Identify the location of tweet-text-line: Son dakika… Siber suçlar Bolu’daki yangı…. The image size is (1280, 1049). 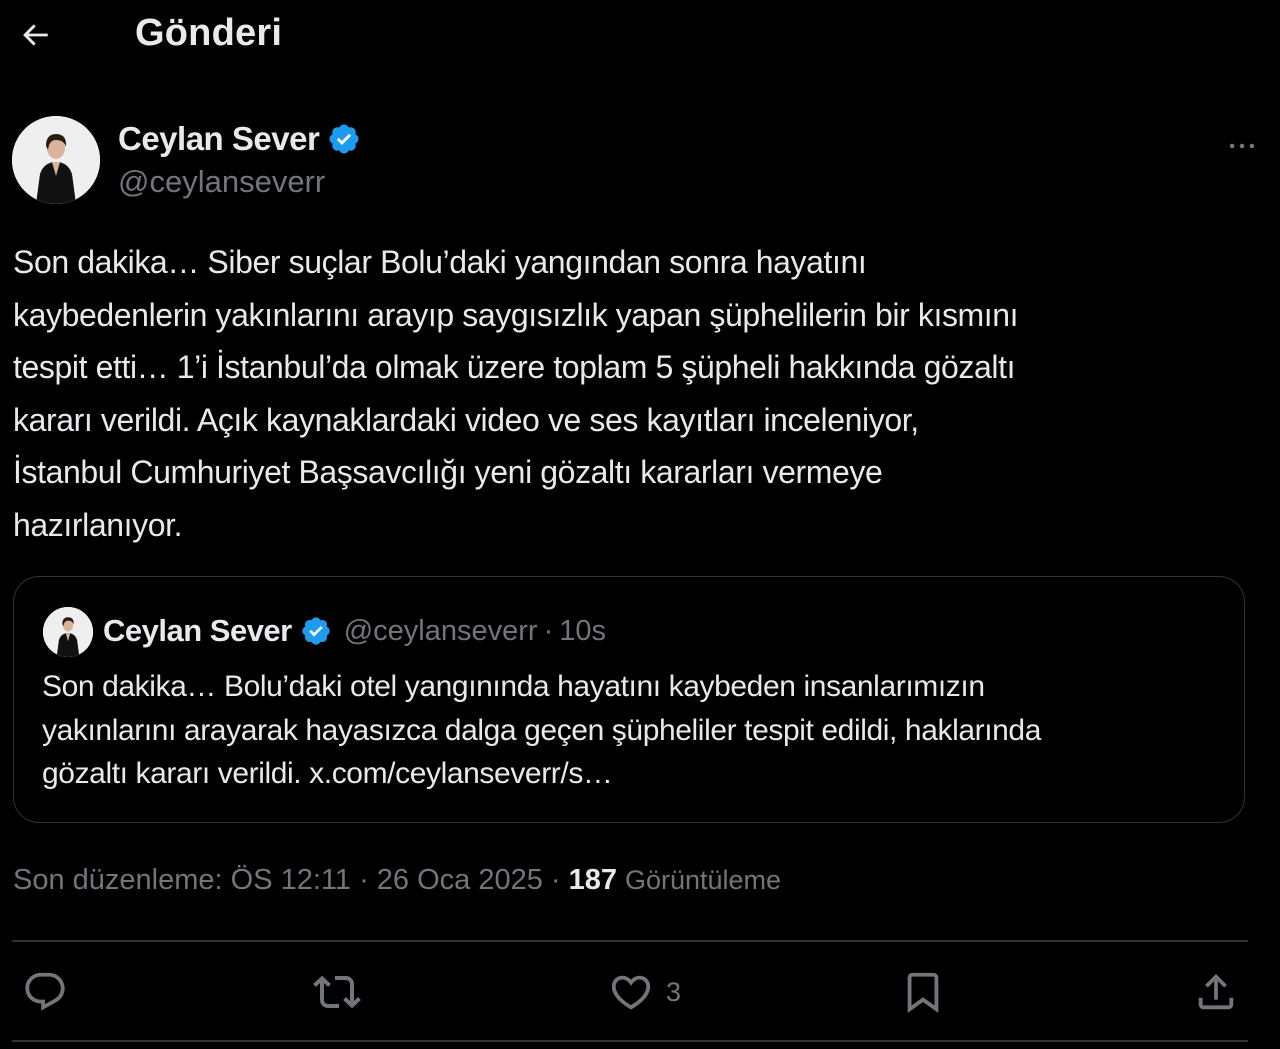
(440, 262).